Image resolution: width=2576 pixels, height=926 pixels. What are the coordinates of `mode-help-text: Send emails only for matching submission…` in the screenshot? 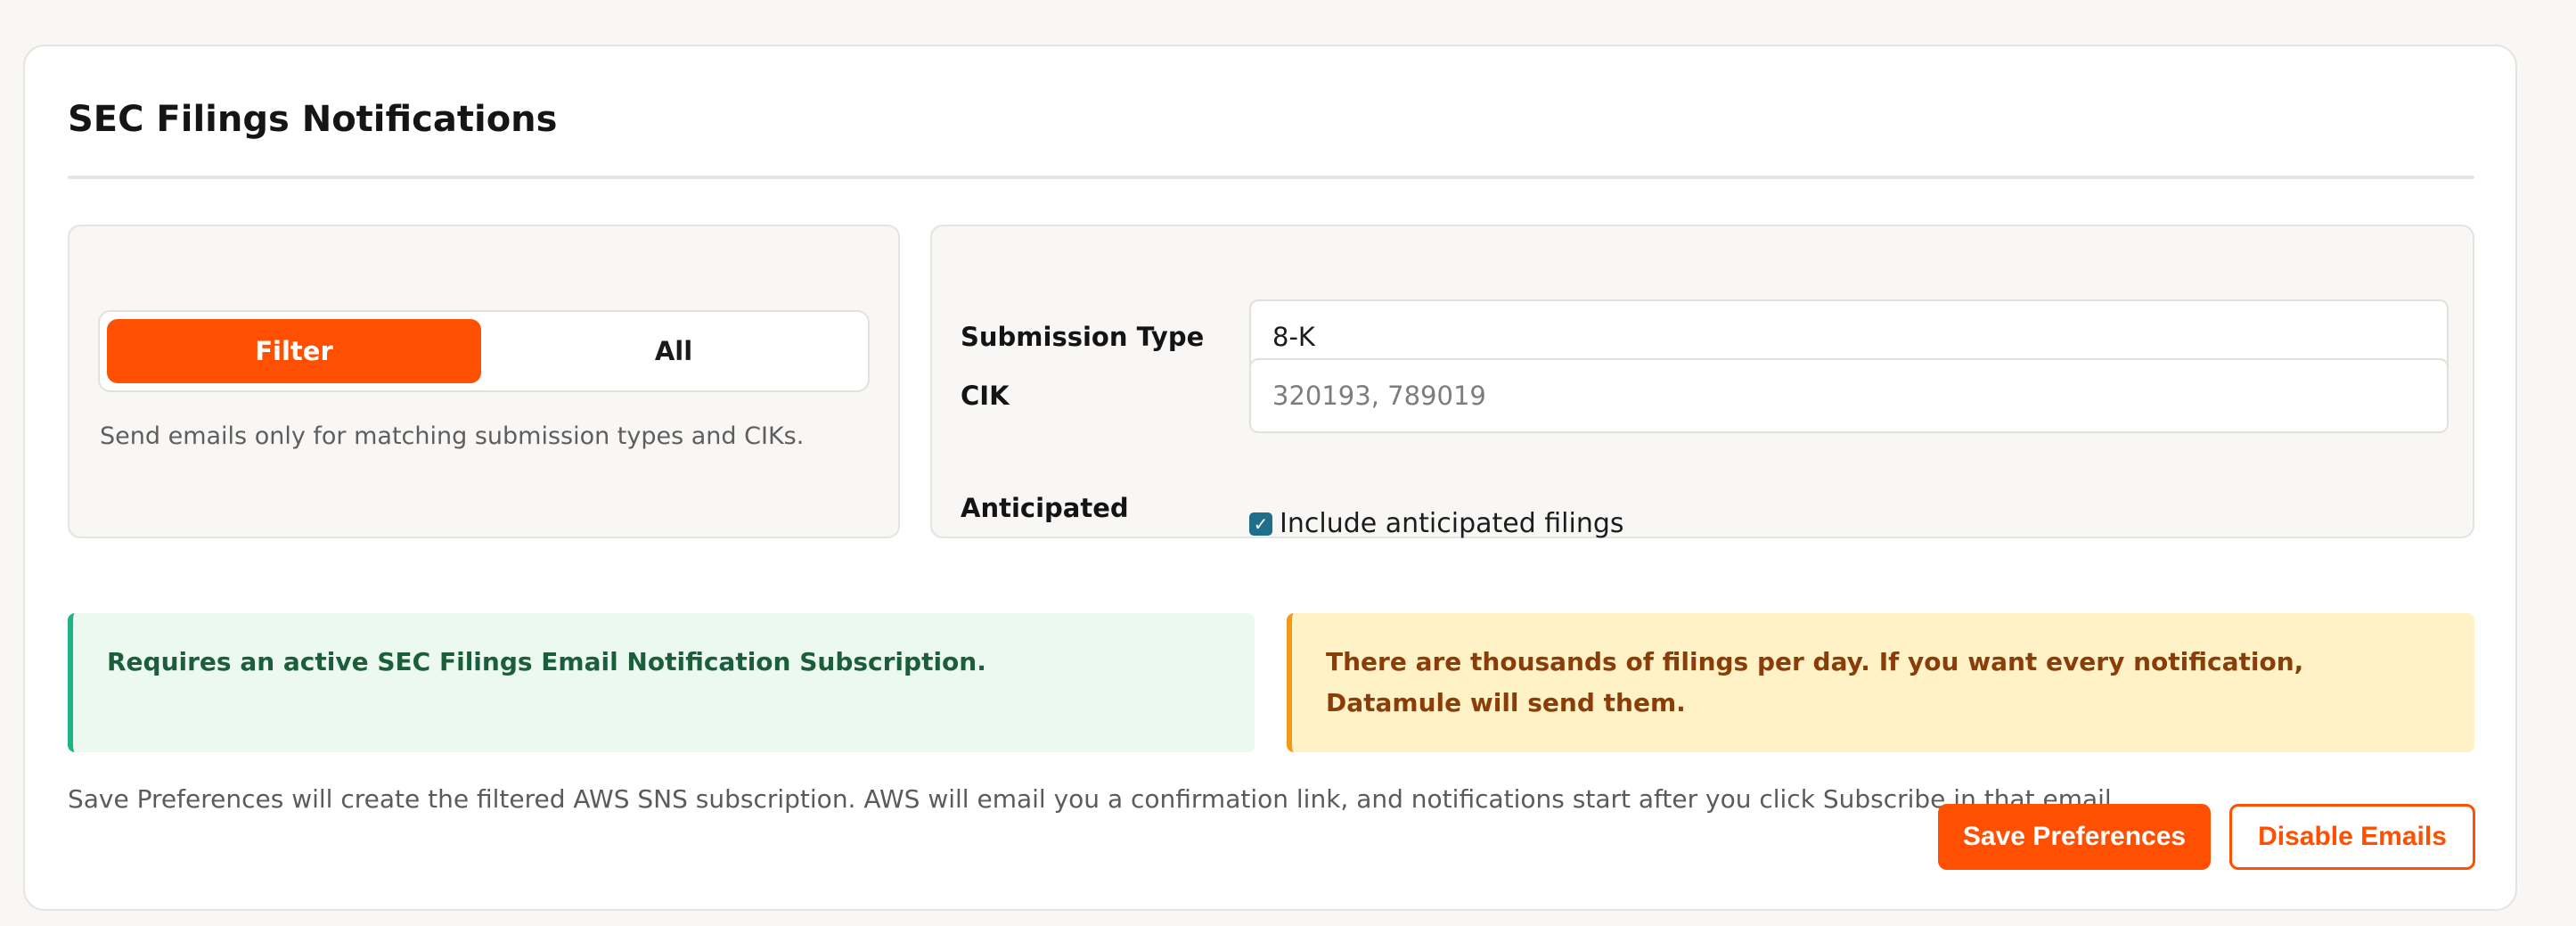 It's located at (452, 436).